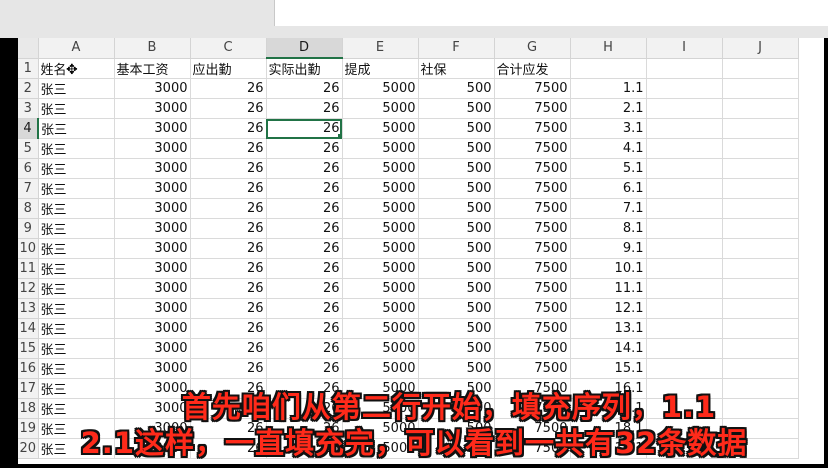 This screenshot has height=468, width=828. Describe the element at coordinates (380, 188) in the screenshot. I see `cell-e7: 5000` at that location.